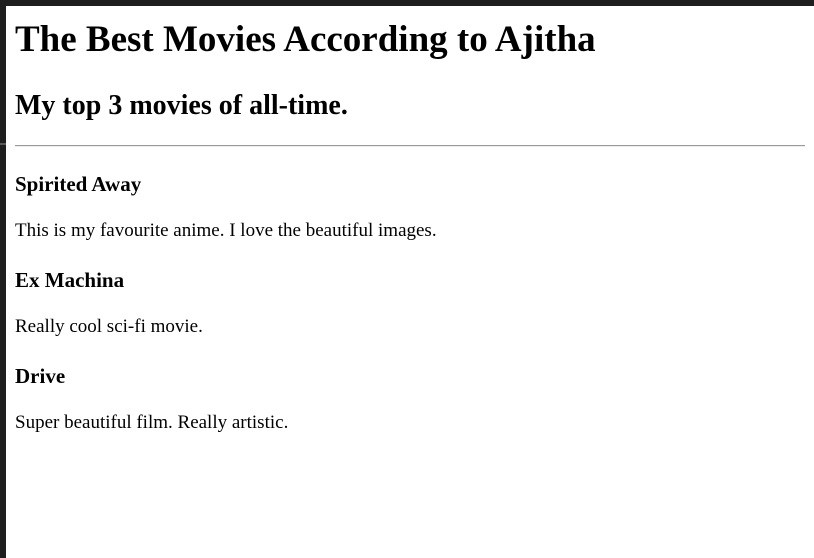 This screenshot has height=558, width=814. Describe the element at coordinates (40, 376) in the screenshot. I see `movie-title: Drive` at that location.